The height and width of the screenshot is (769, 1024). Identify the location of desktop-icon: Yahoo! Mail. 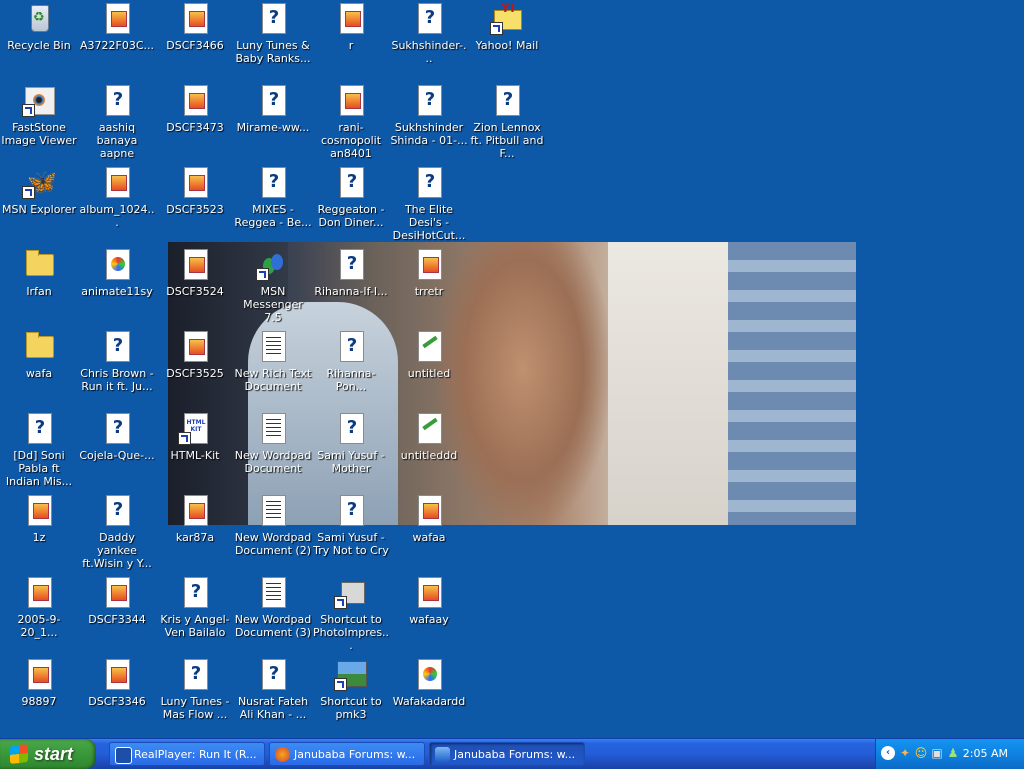
(507, 26).